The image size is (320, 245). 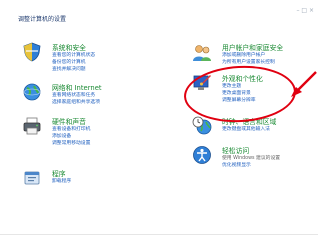 What do you see at coordinates (69, 121) in the screenshot?
I see `category-name: 硬件和声音` at bounding box center [69, 121].